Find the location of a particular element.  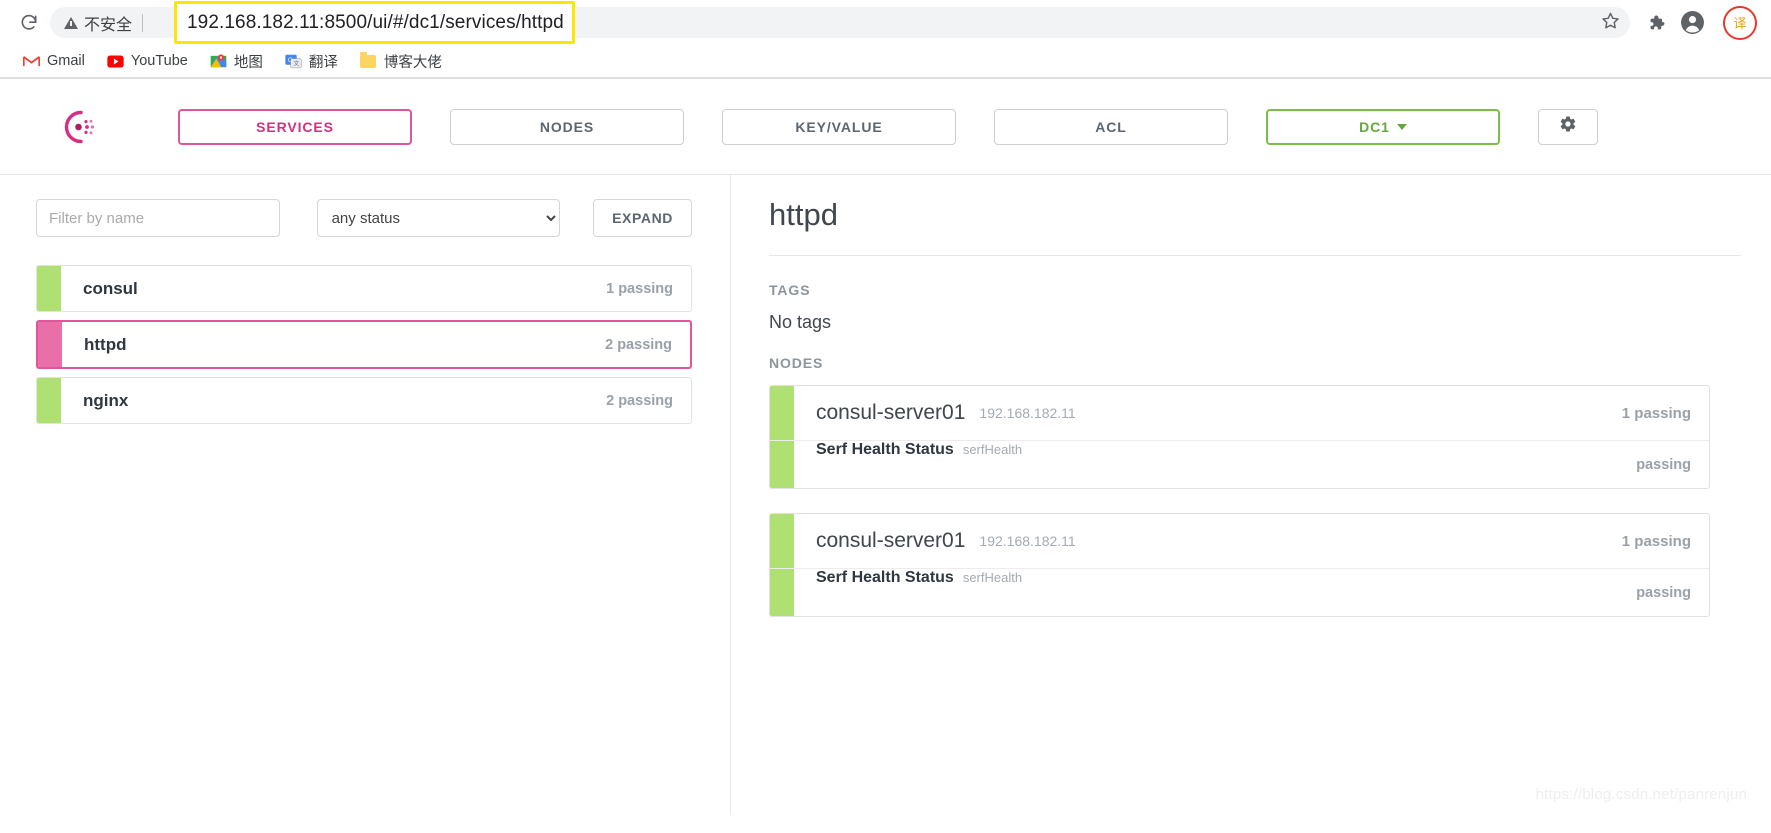

translate-extension-icon: 译 is located at coordinates (1740, 22).